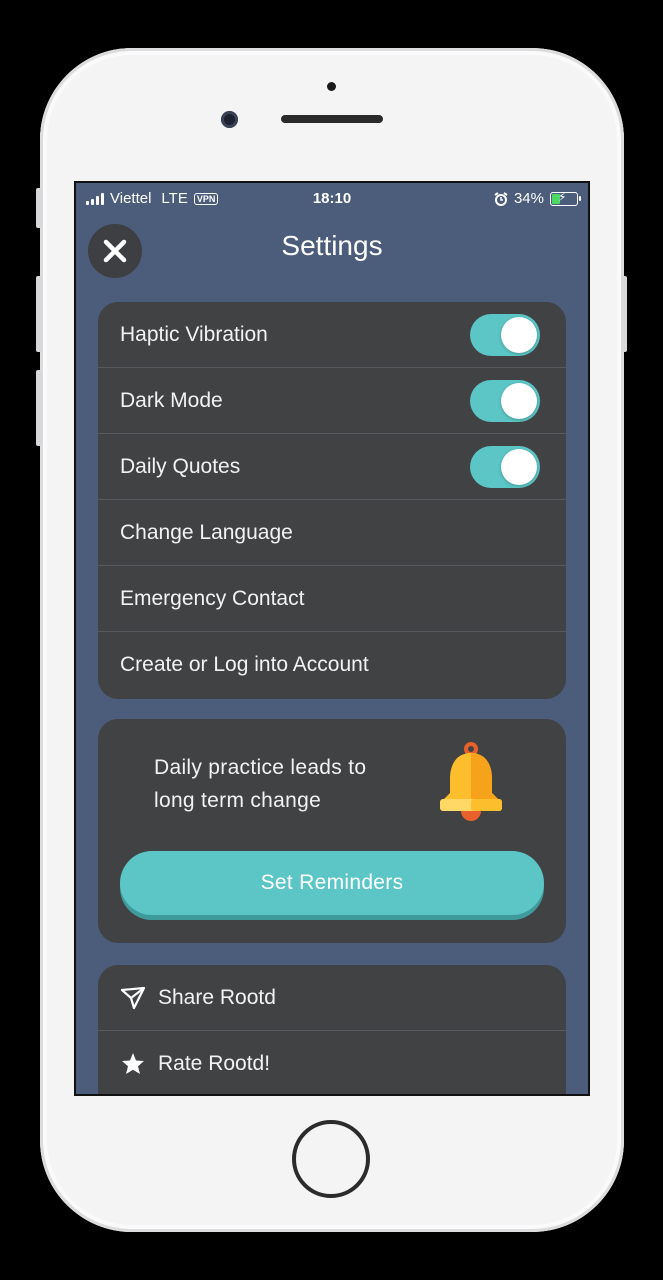 Image resolution: width=663 pixels, height=1280 pixels. I want to click on proximity-sensor, so click(331, 86).